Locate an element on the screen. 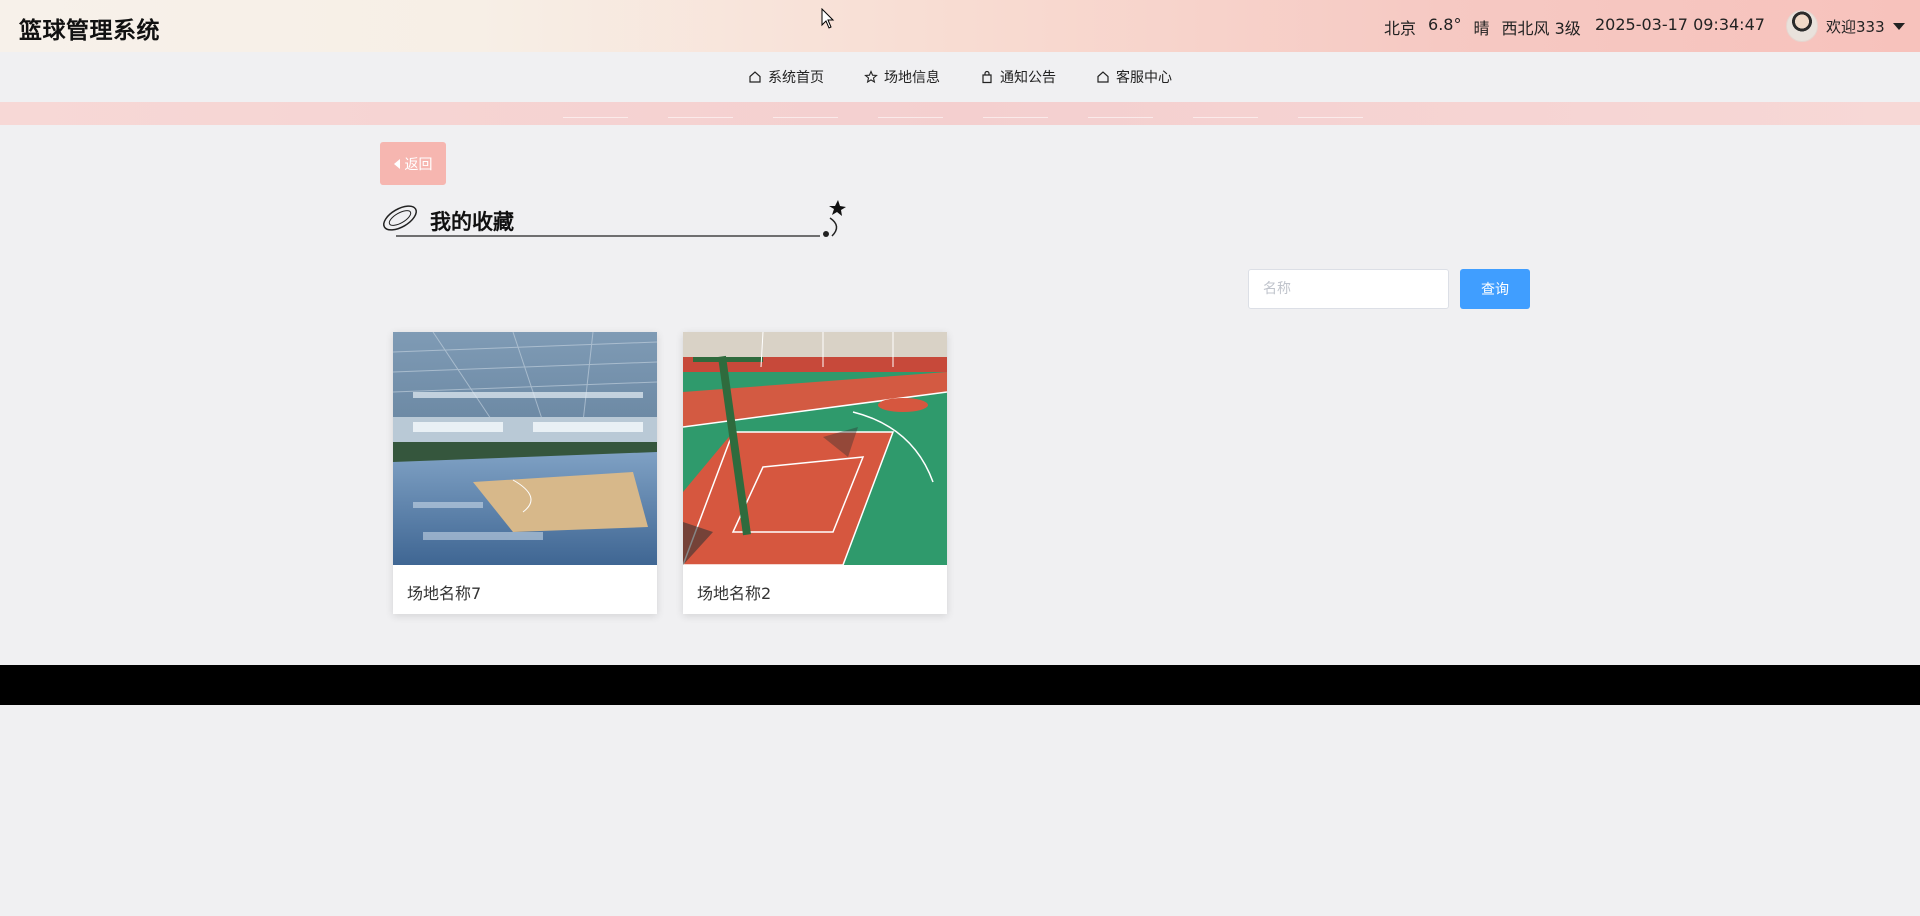  favorite-card: 场地名称2 is located at coordinates (815, 473).